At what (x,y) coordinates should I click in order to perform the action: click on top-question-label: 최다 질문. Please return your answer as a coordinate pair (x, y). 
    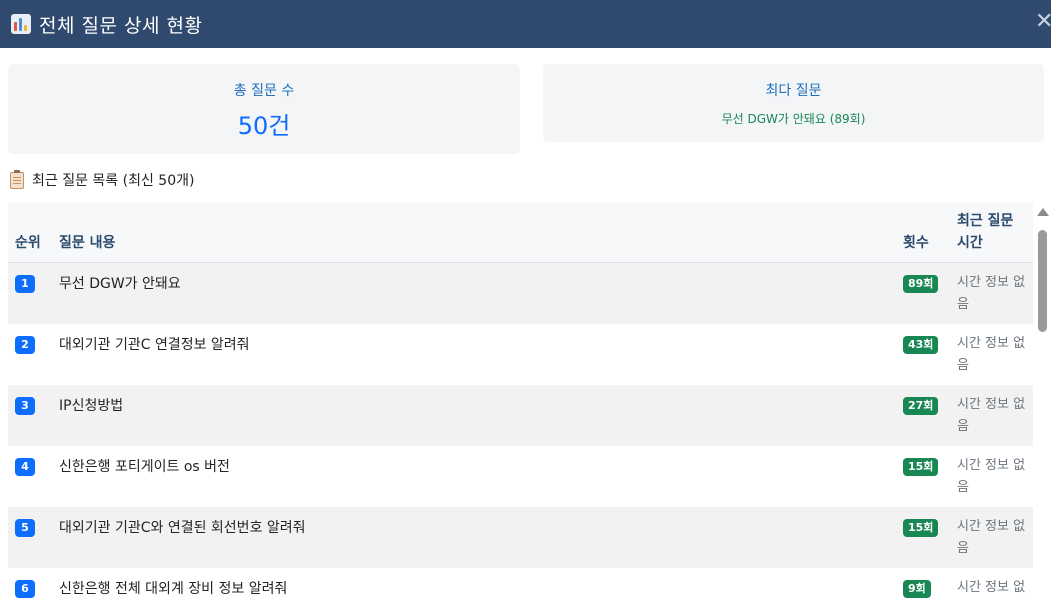
    Looking at the image, I should click on (793, 91).